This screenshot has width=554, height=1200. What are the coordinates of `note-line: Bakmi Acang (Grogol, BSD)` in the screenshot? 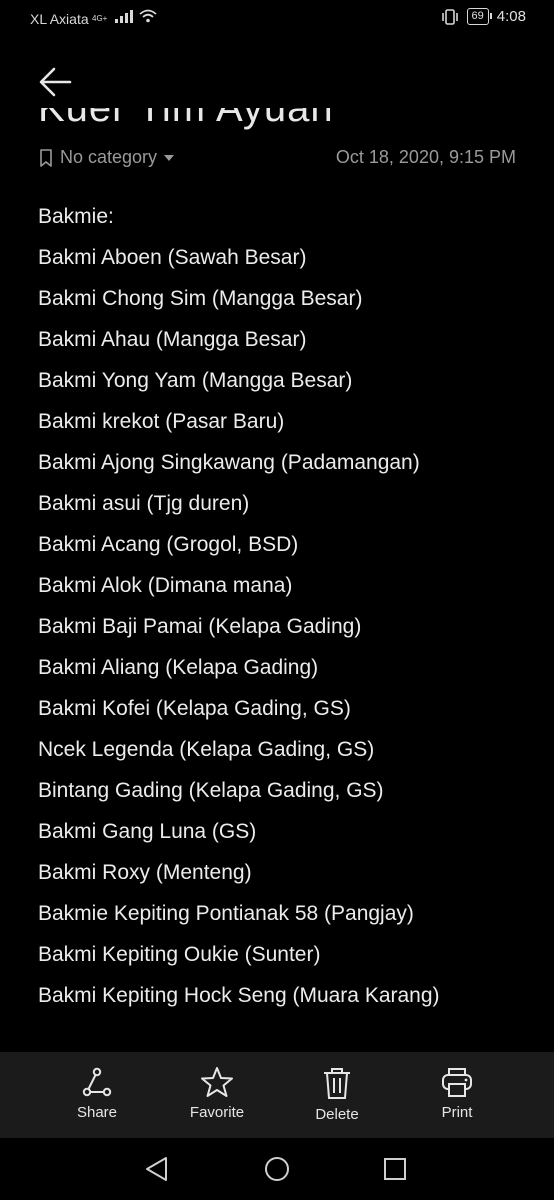 It's located at (168, 544).